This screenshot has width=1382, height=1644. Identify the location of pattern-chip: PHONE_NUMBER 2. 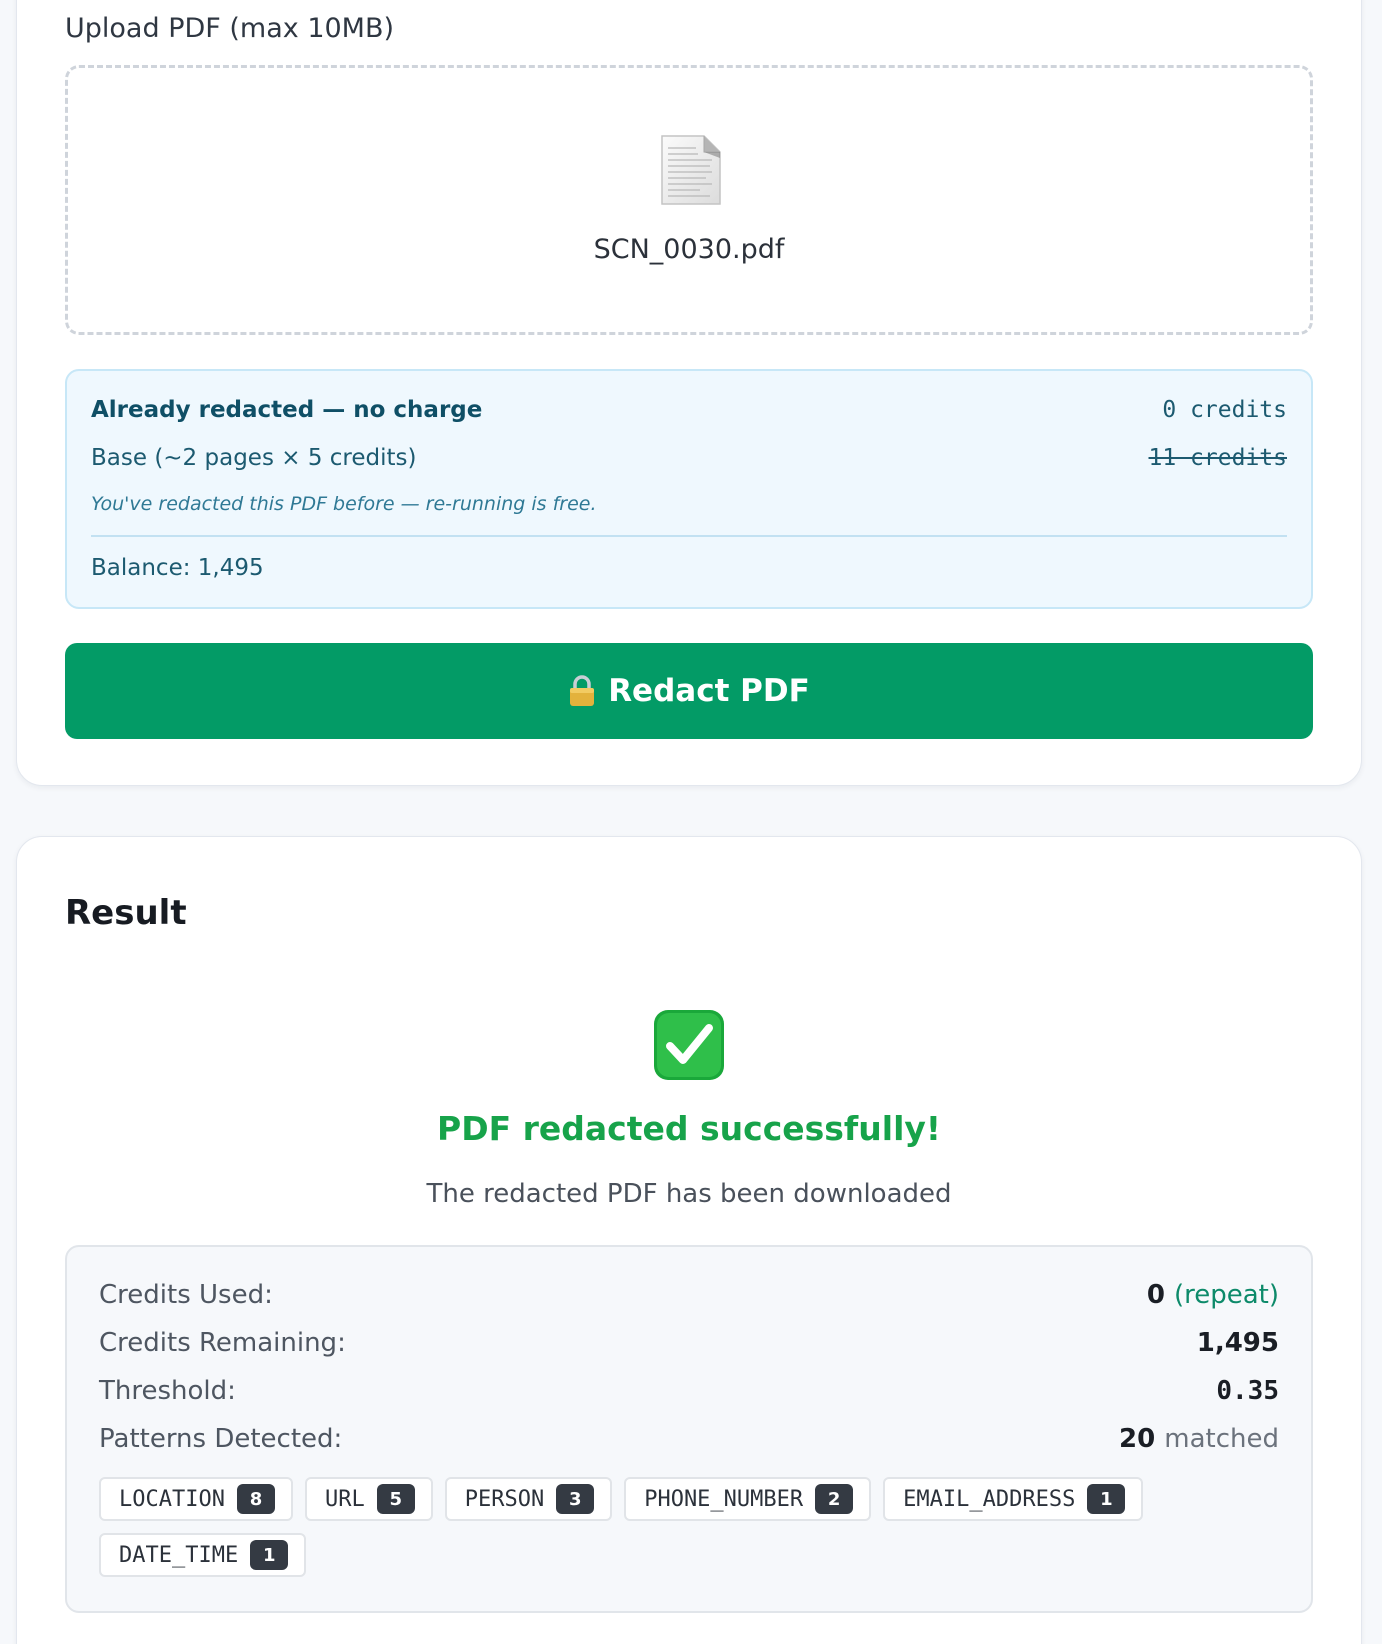
(748, 1499).